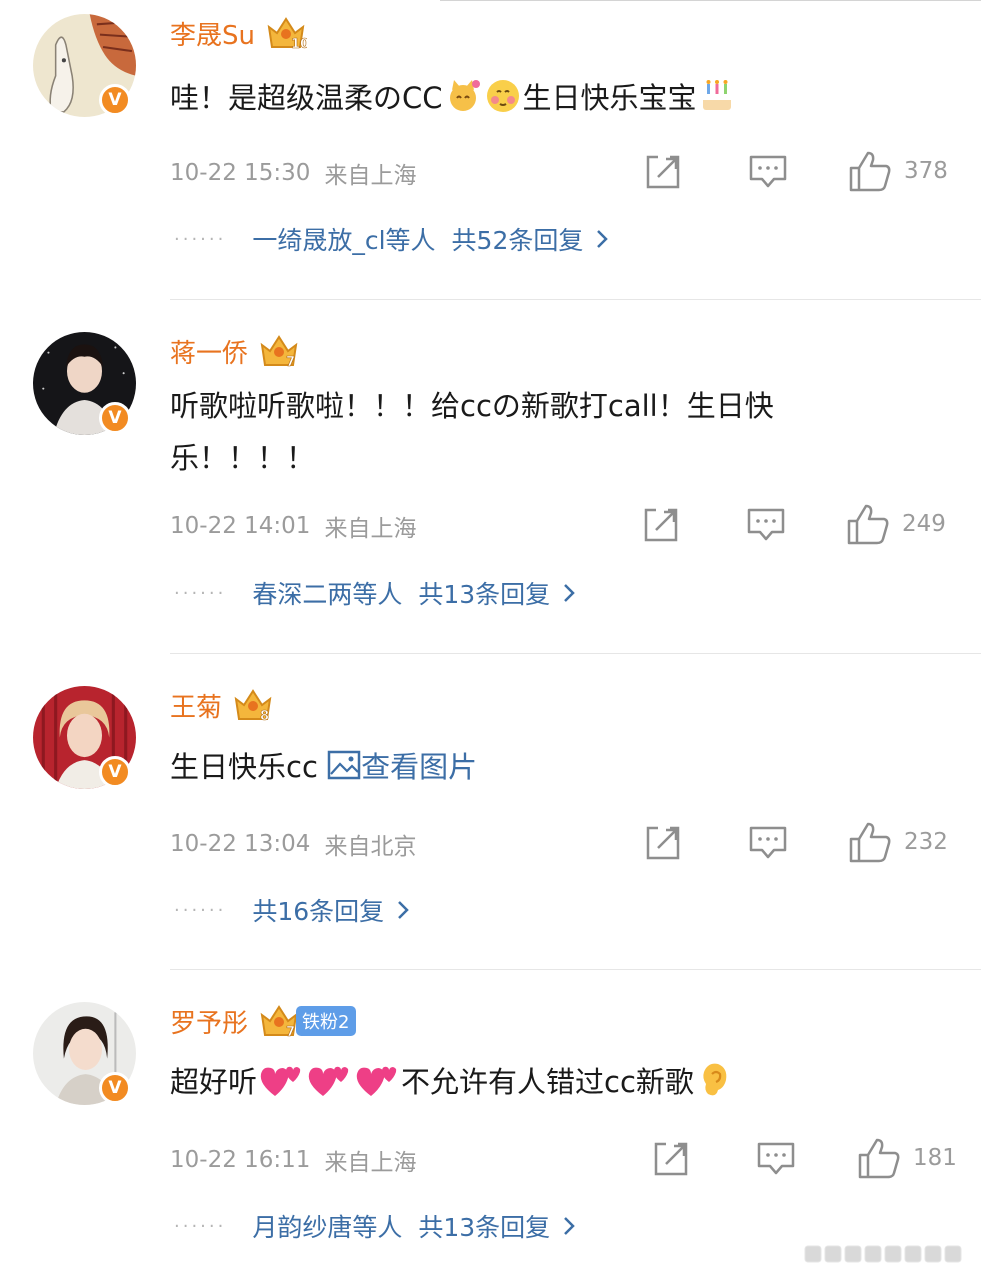  I want to click on like-count: 232, so click(926, 842).